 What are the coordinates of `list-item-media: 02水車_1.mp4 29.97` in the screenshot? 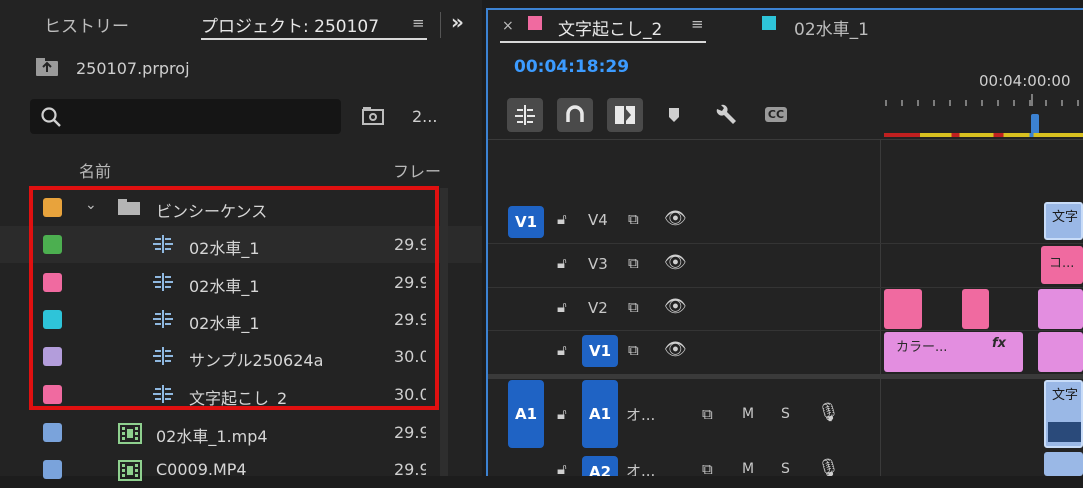 It's located at (241, 432).